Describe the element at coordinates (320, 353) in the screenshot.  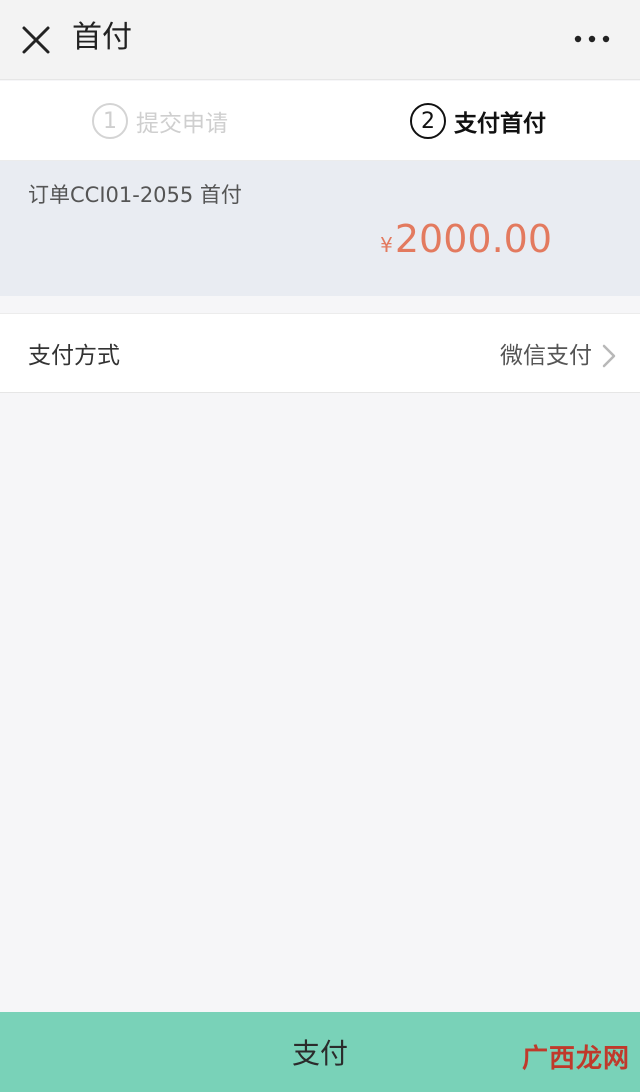
I see `payment-method-row: 支付方式 微信支付` at that location.